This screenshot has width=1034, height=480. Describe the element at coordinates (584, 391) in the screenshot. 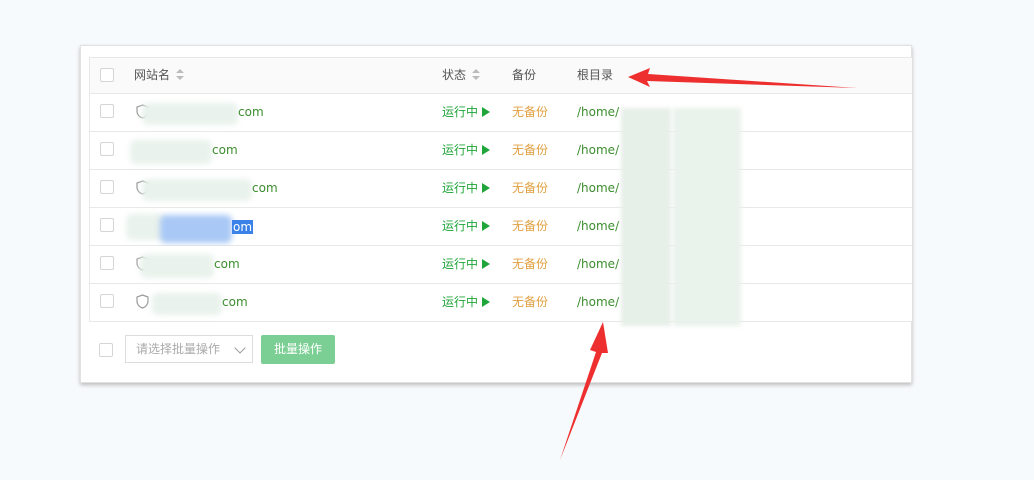

I see `red-arrow-to-root-column` at that location.